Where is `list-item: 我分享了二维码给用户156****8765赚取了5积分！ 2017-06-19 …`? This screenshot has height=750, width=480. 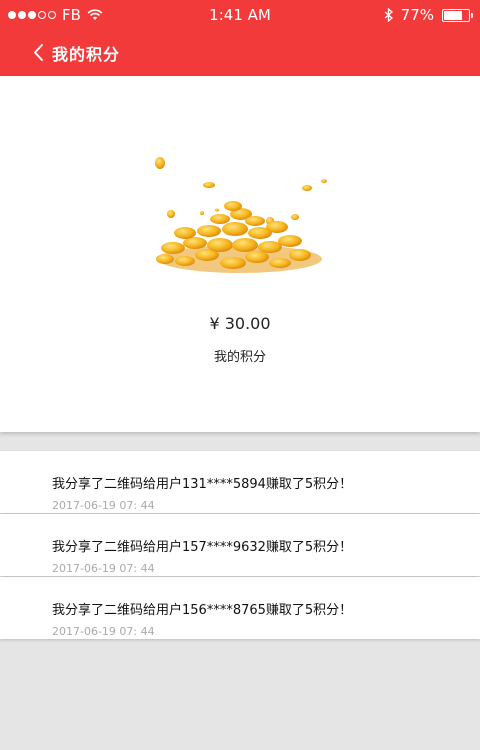 list-item: 我分享了二维码给用户156****8765赚取了5积分！ 2017-06-19 … is located at coordinates (240, 608).